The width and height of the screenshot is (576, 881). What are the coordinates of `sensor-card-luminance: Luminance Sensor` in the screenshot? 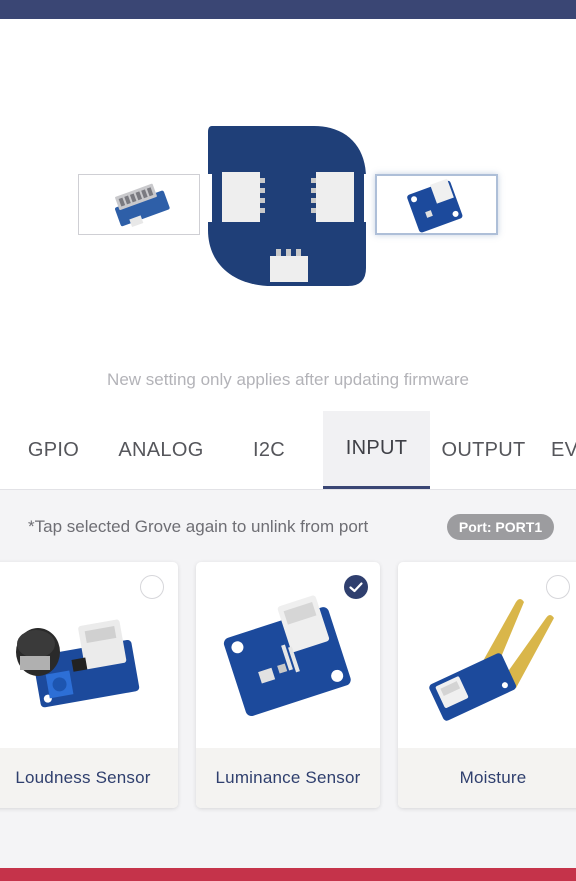 It's located at (288, 685).